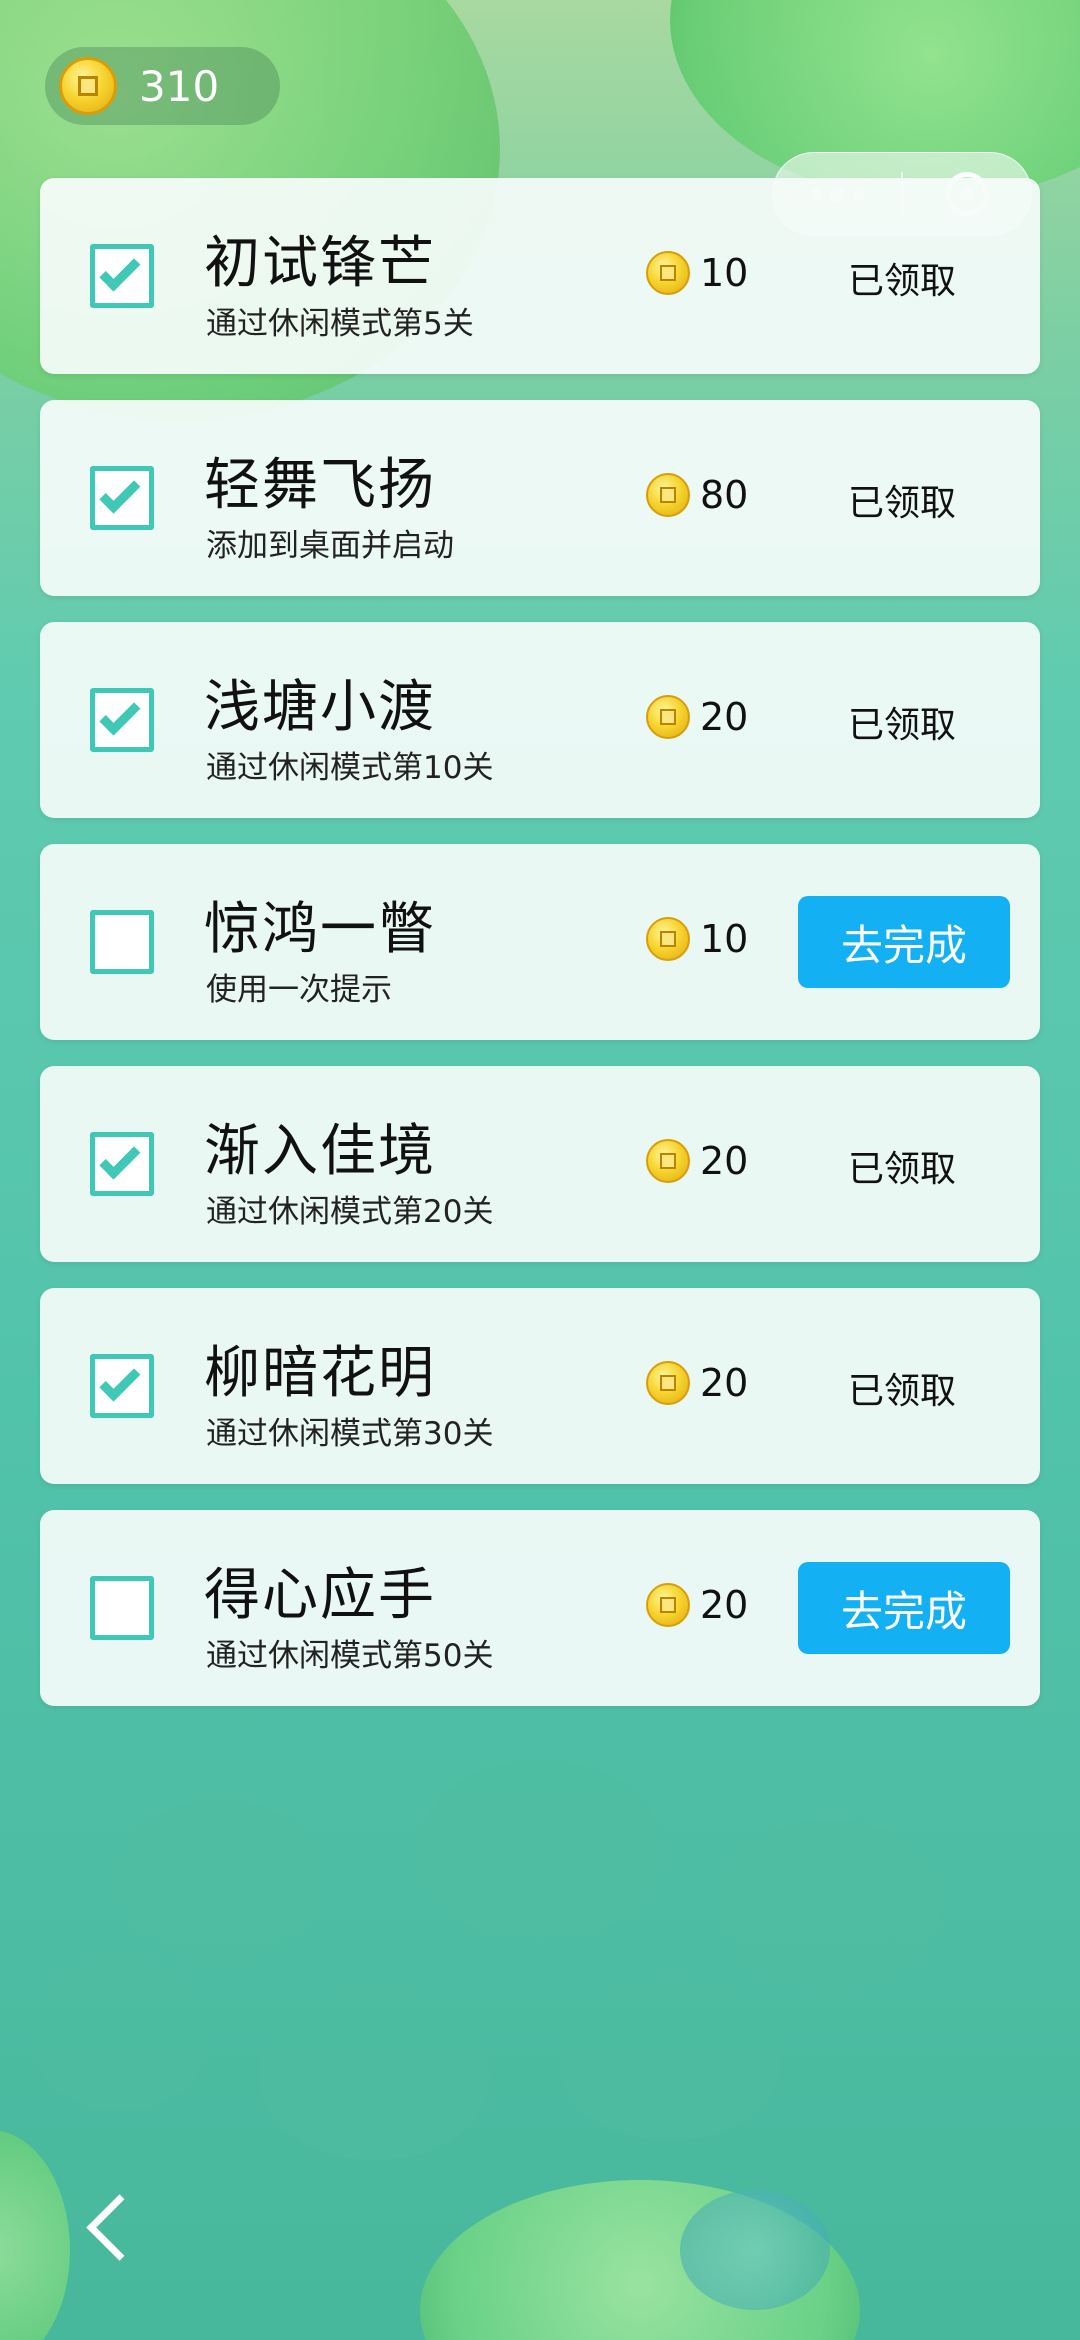  Describe the element at coordinates (330, 546) in the screenshot. I see `task-description: 添加到桌面并启动` at that location.